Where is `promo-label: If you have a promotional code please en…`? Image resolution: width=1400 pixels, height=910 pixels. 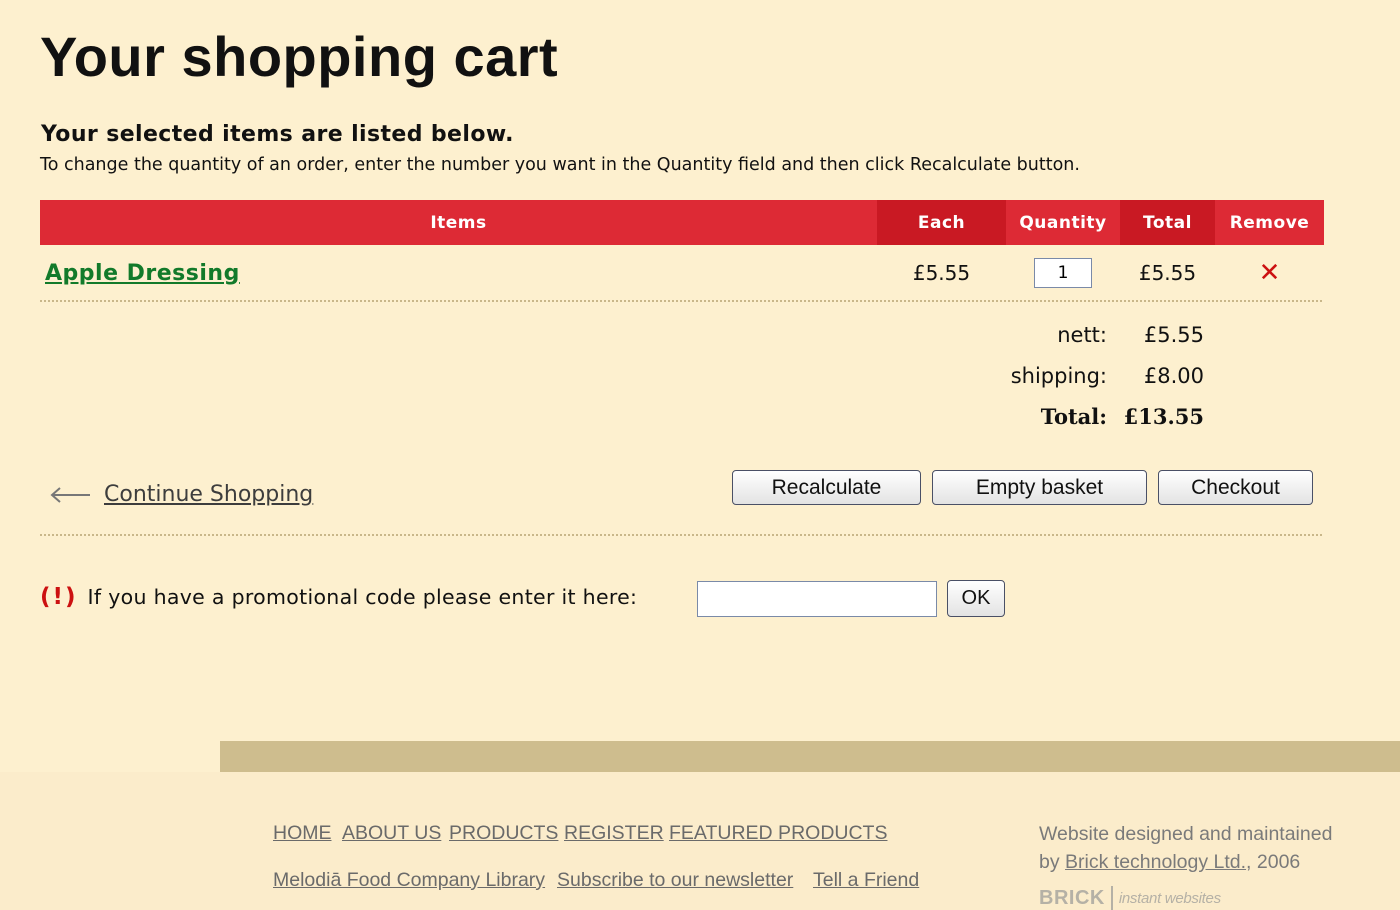 promo-label: If you have a promotional code please en… is located at coordinates (362, 597).